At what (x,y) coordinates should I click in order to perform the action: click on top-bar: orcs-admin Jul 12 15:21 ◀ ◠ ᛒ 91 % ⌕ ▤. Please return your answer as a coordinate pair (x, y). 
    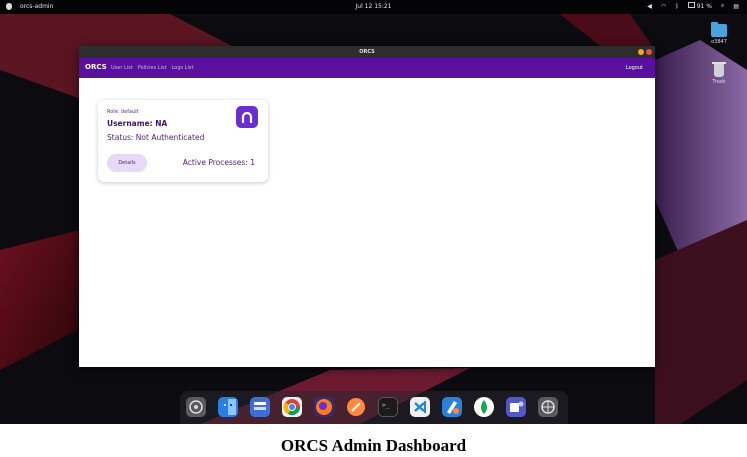
    Looking at the image, I should click on (373, 7).